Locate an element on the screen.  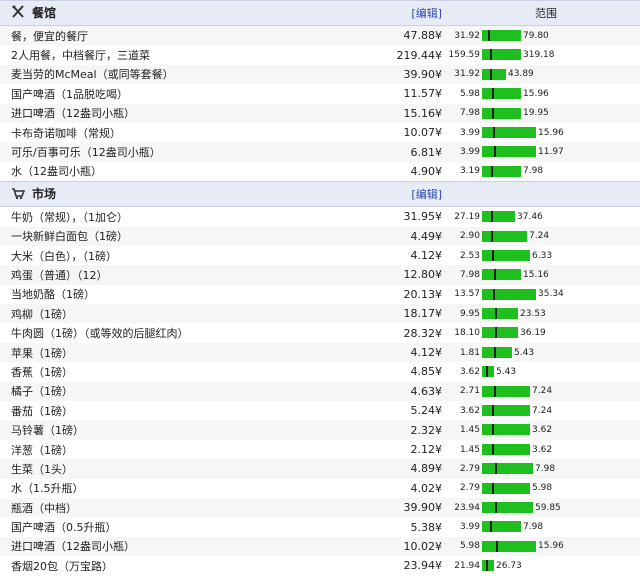
range-high: 7.98 is located at coordinates (533, 171).